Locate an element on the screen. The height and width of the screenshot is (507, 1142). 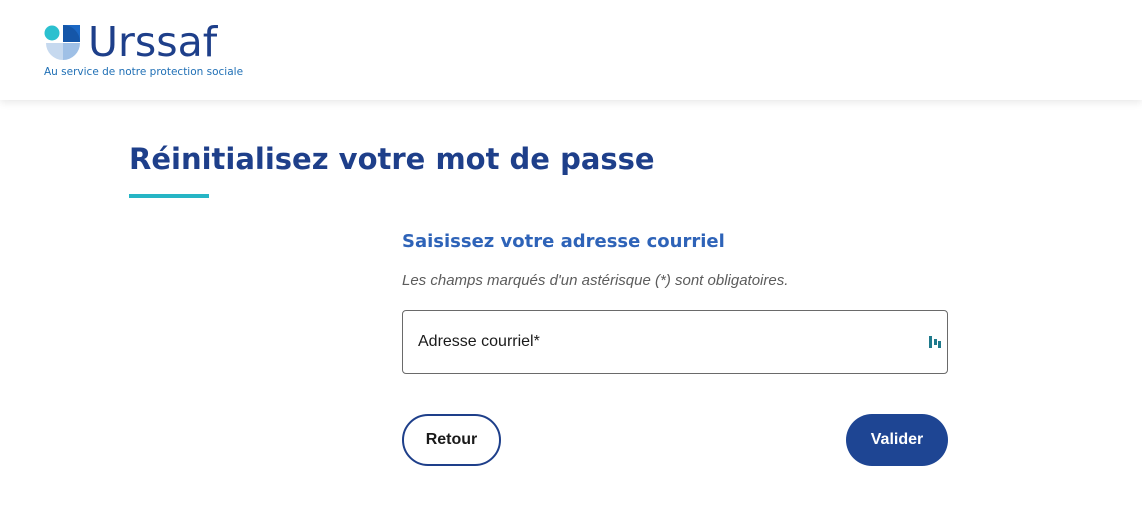
form-heading: Saisissez votre adresse courriel is located at coordinates (563, 241).